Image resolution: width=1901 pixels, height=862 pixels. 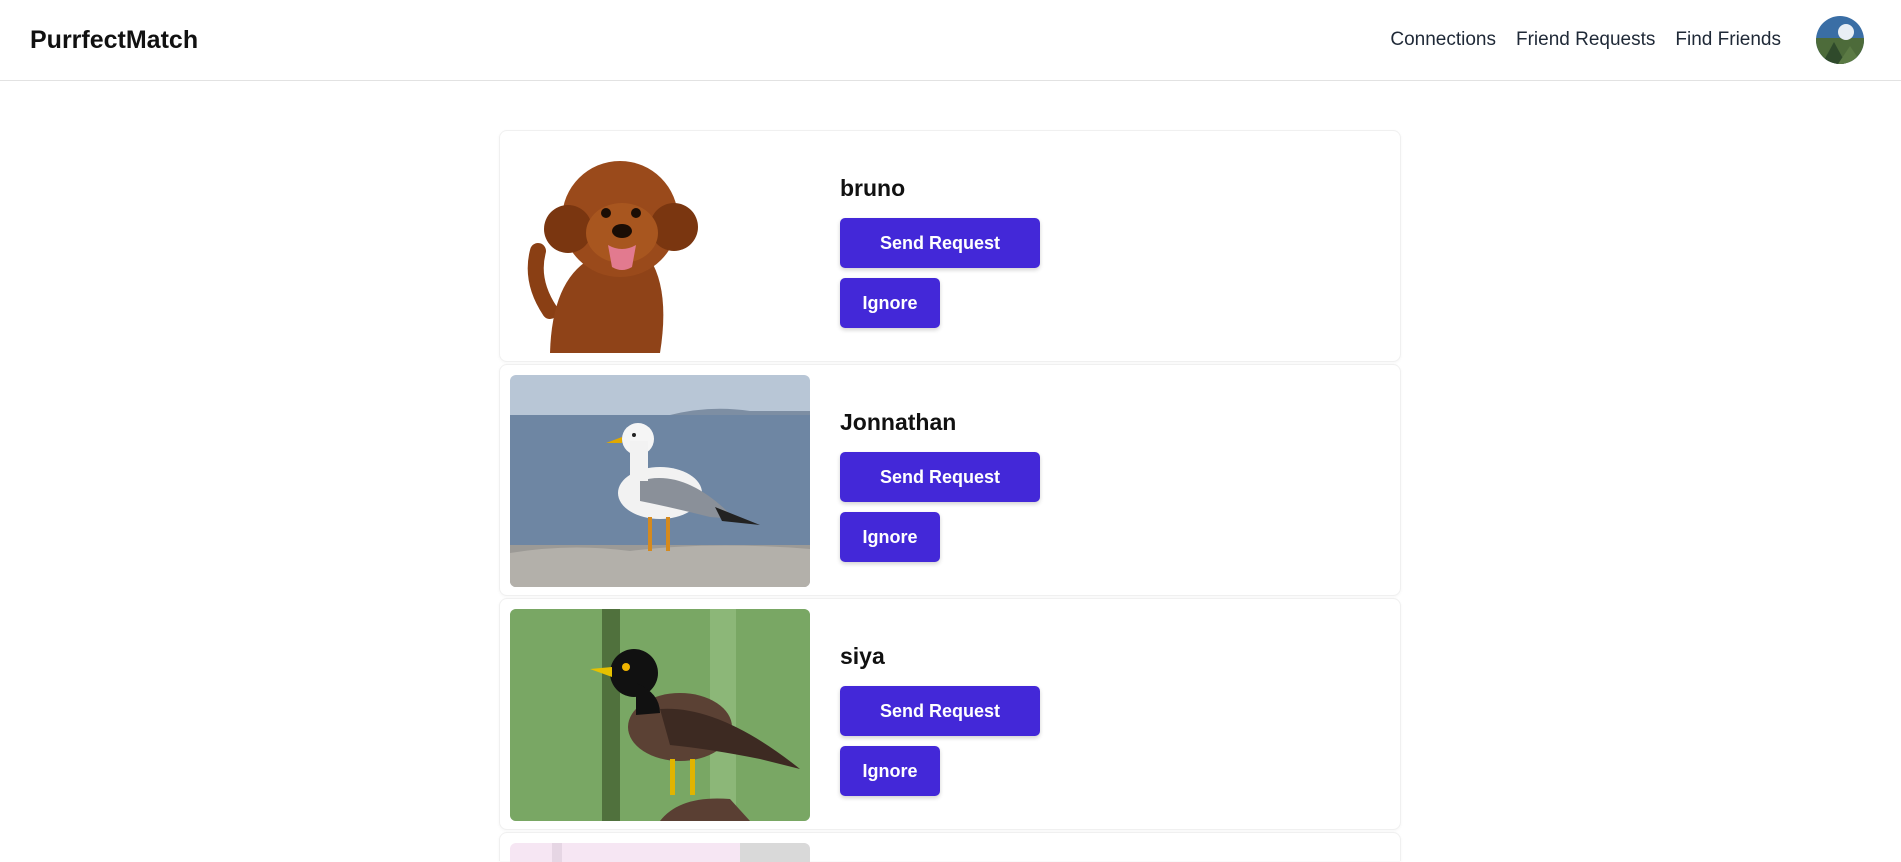 I want to click on seagull-photo, so click(x=660, y=481).